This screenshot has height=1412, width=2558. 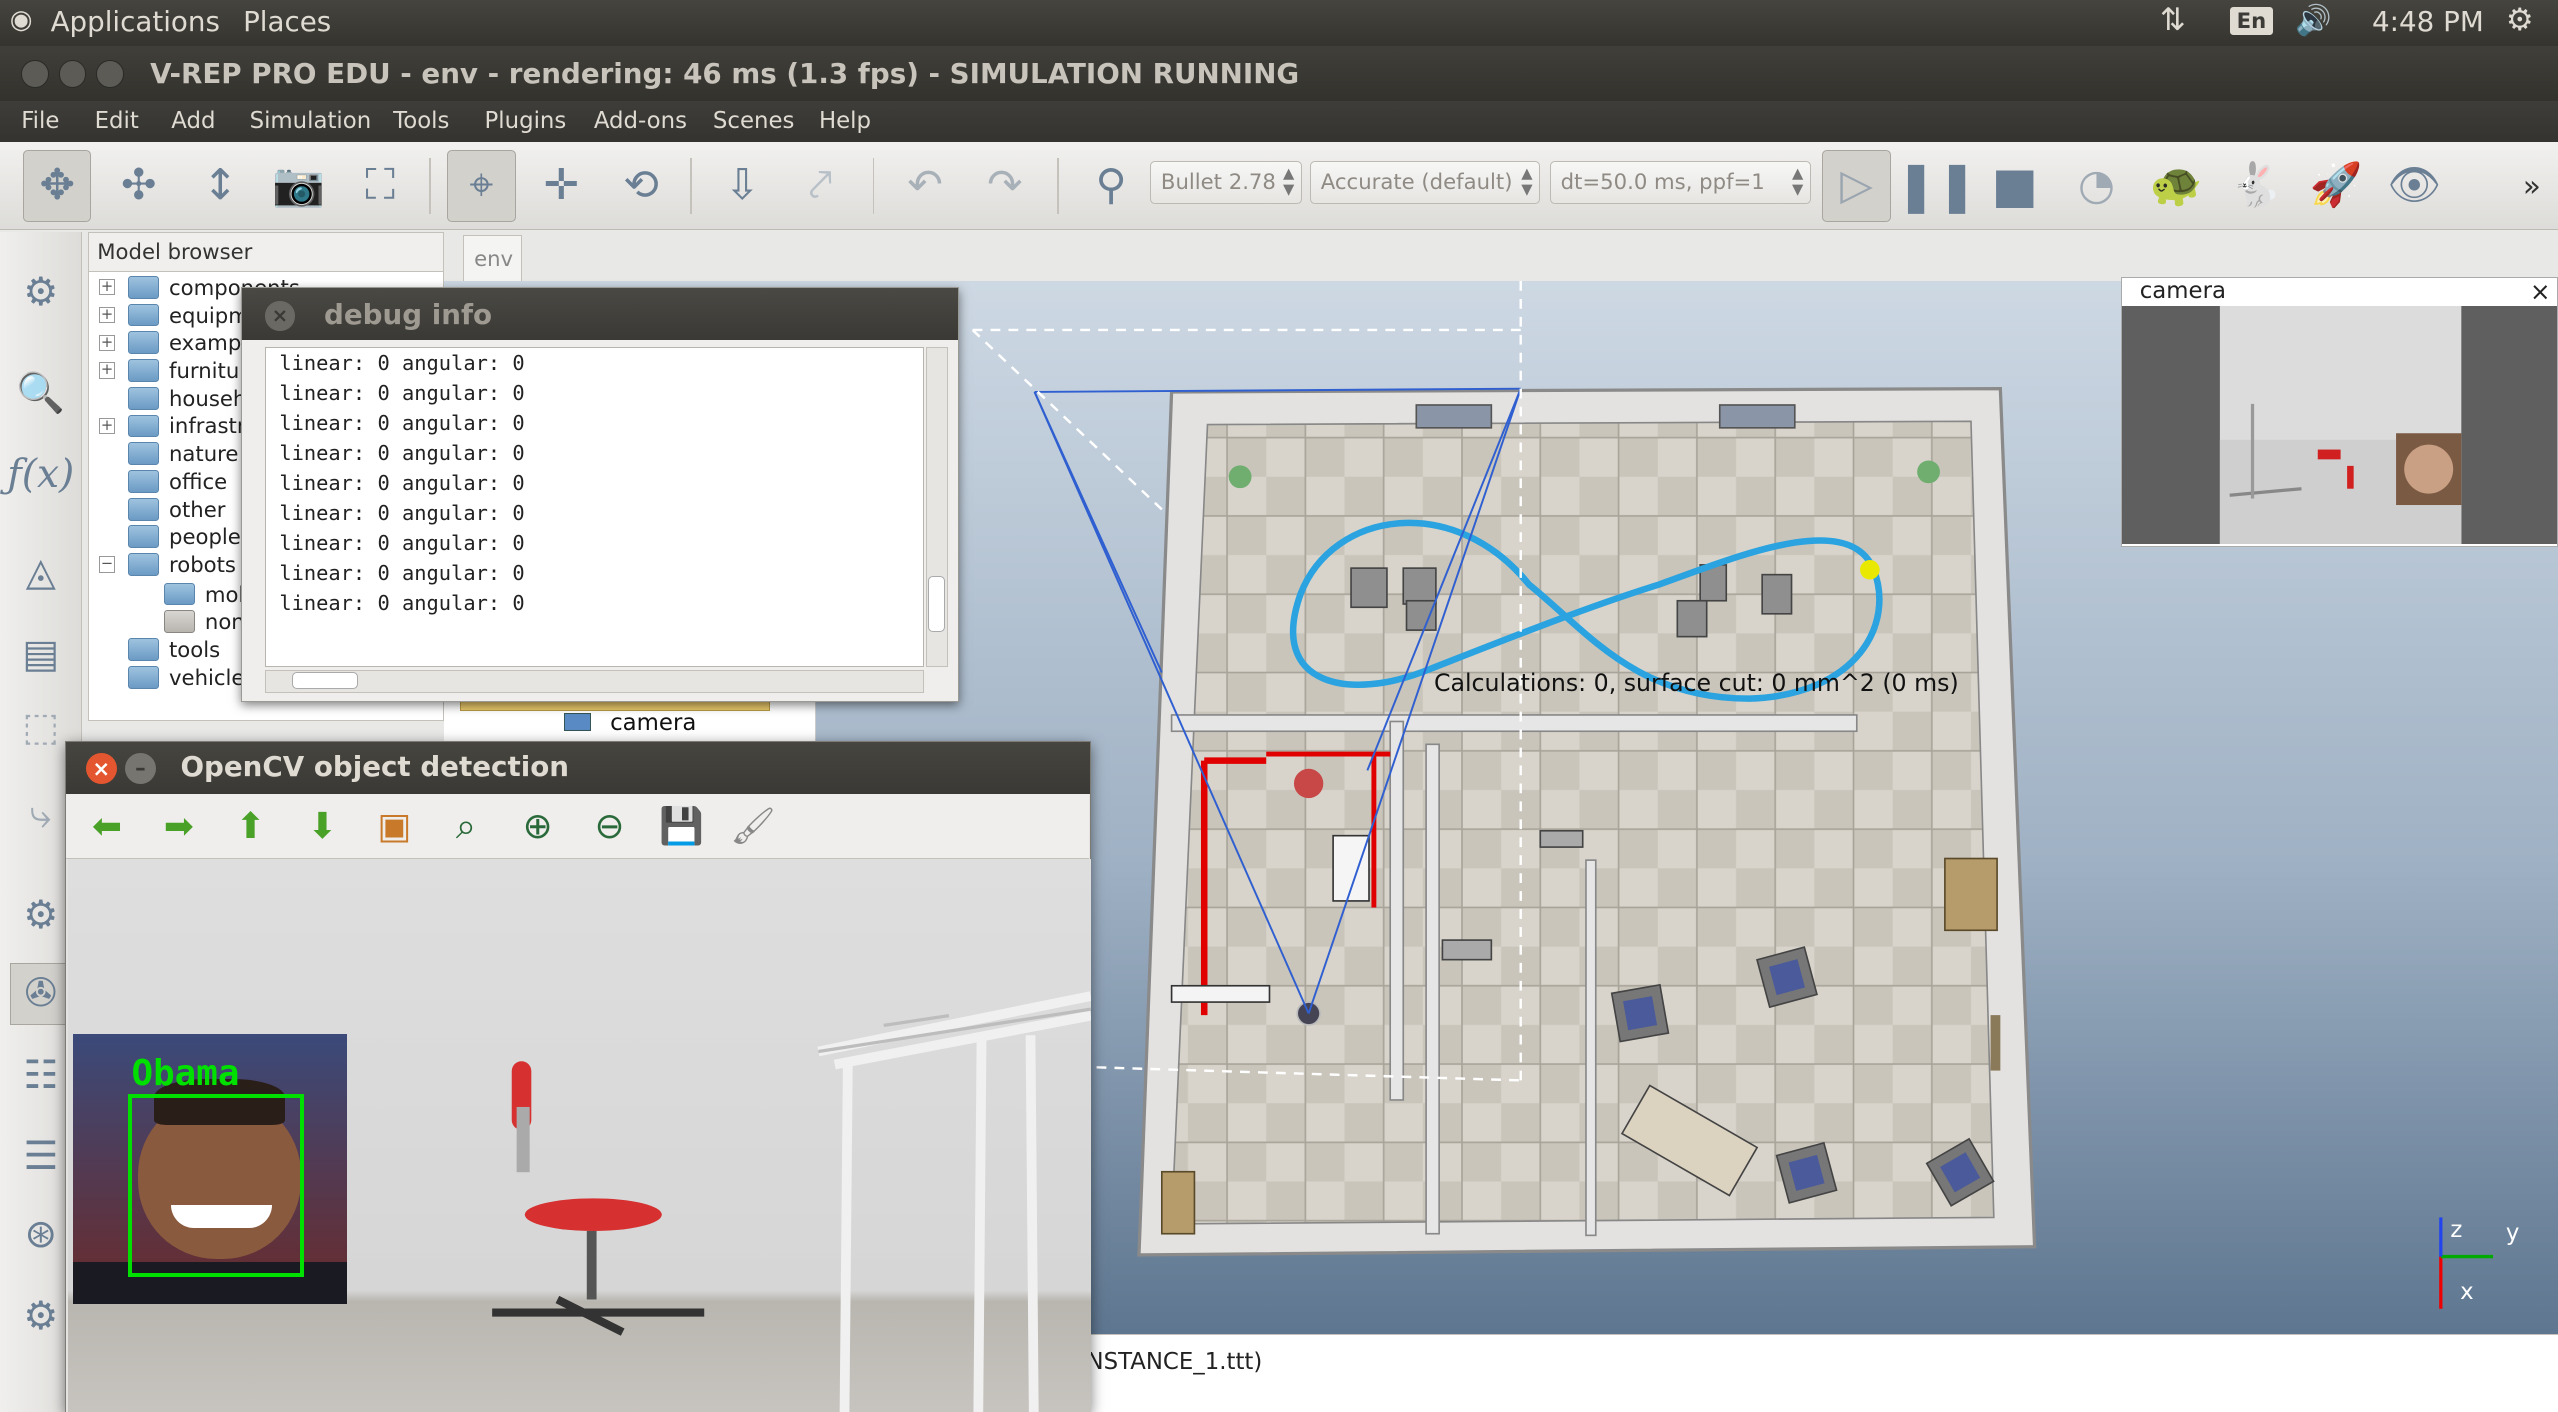 What do you see at coordinates (41, 1317) in the screenshot?
I see `user-settings-icon: ⚙` at bounding box center [41, 1317].